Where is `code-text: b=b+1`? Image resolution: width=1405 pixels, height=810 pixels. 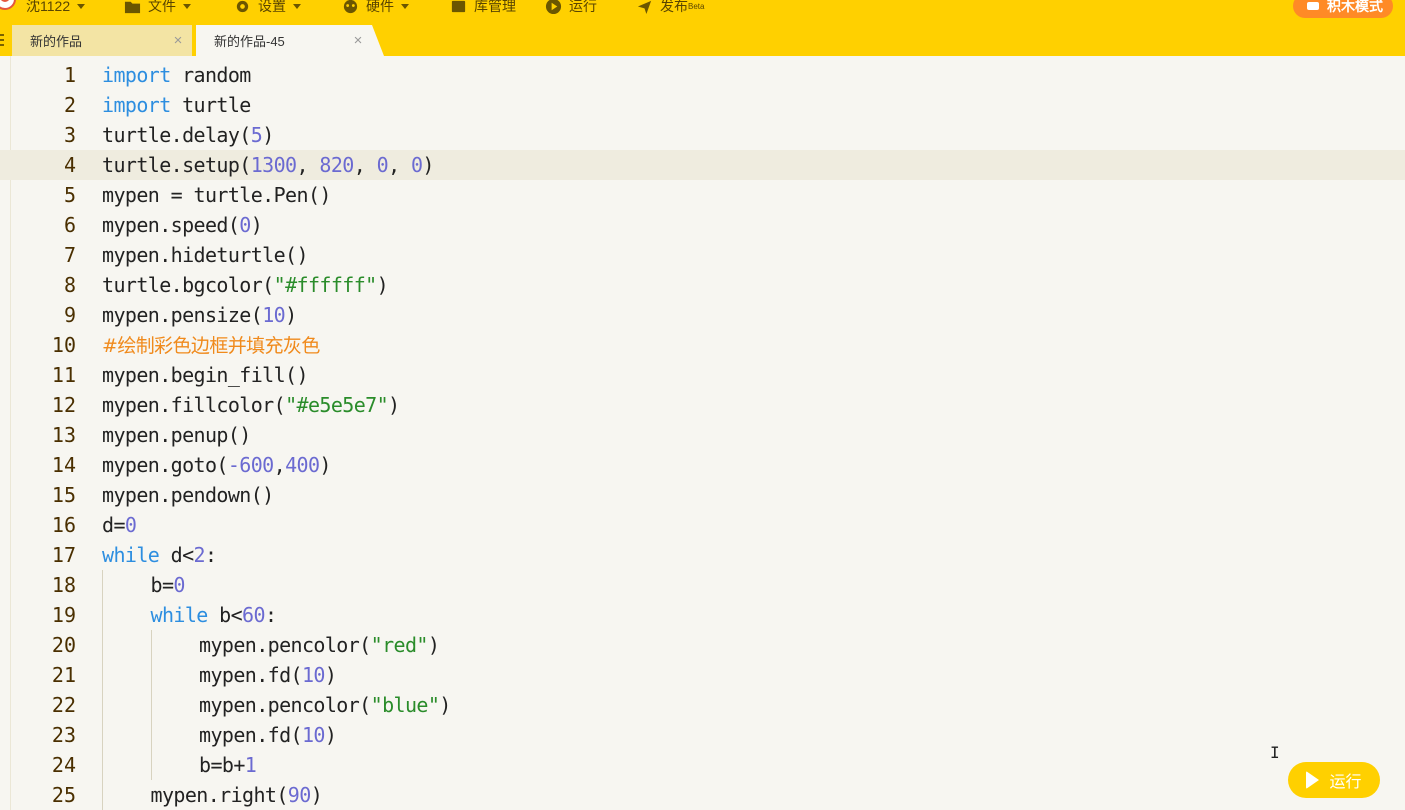 code-text: b=b+1 is located at coordinates (228, 765).